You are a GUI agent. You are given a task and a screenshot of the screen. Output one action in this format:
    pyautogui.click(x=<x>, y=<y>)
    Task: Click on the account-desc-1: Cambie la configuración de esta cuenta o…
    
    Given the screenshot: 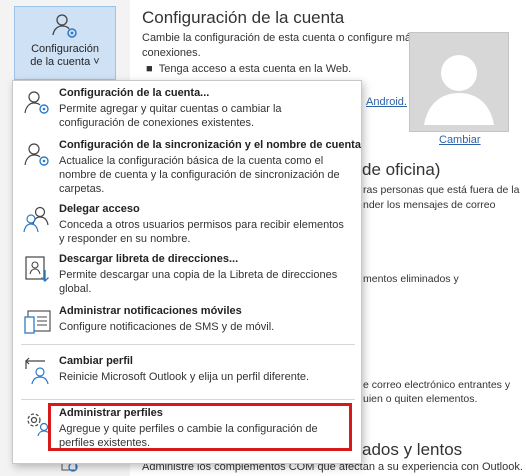 What is the action you would take?
    pyautogui.click(x=279, y=38)
    